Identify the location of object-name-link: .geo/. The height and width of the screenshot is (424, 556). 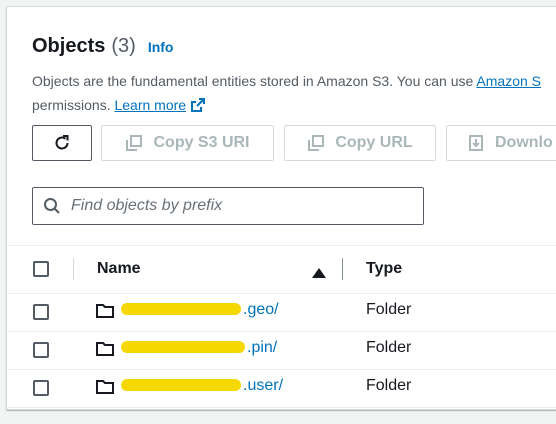
(200, 310).